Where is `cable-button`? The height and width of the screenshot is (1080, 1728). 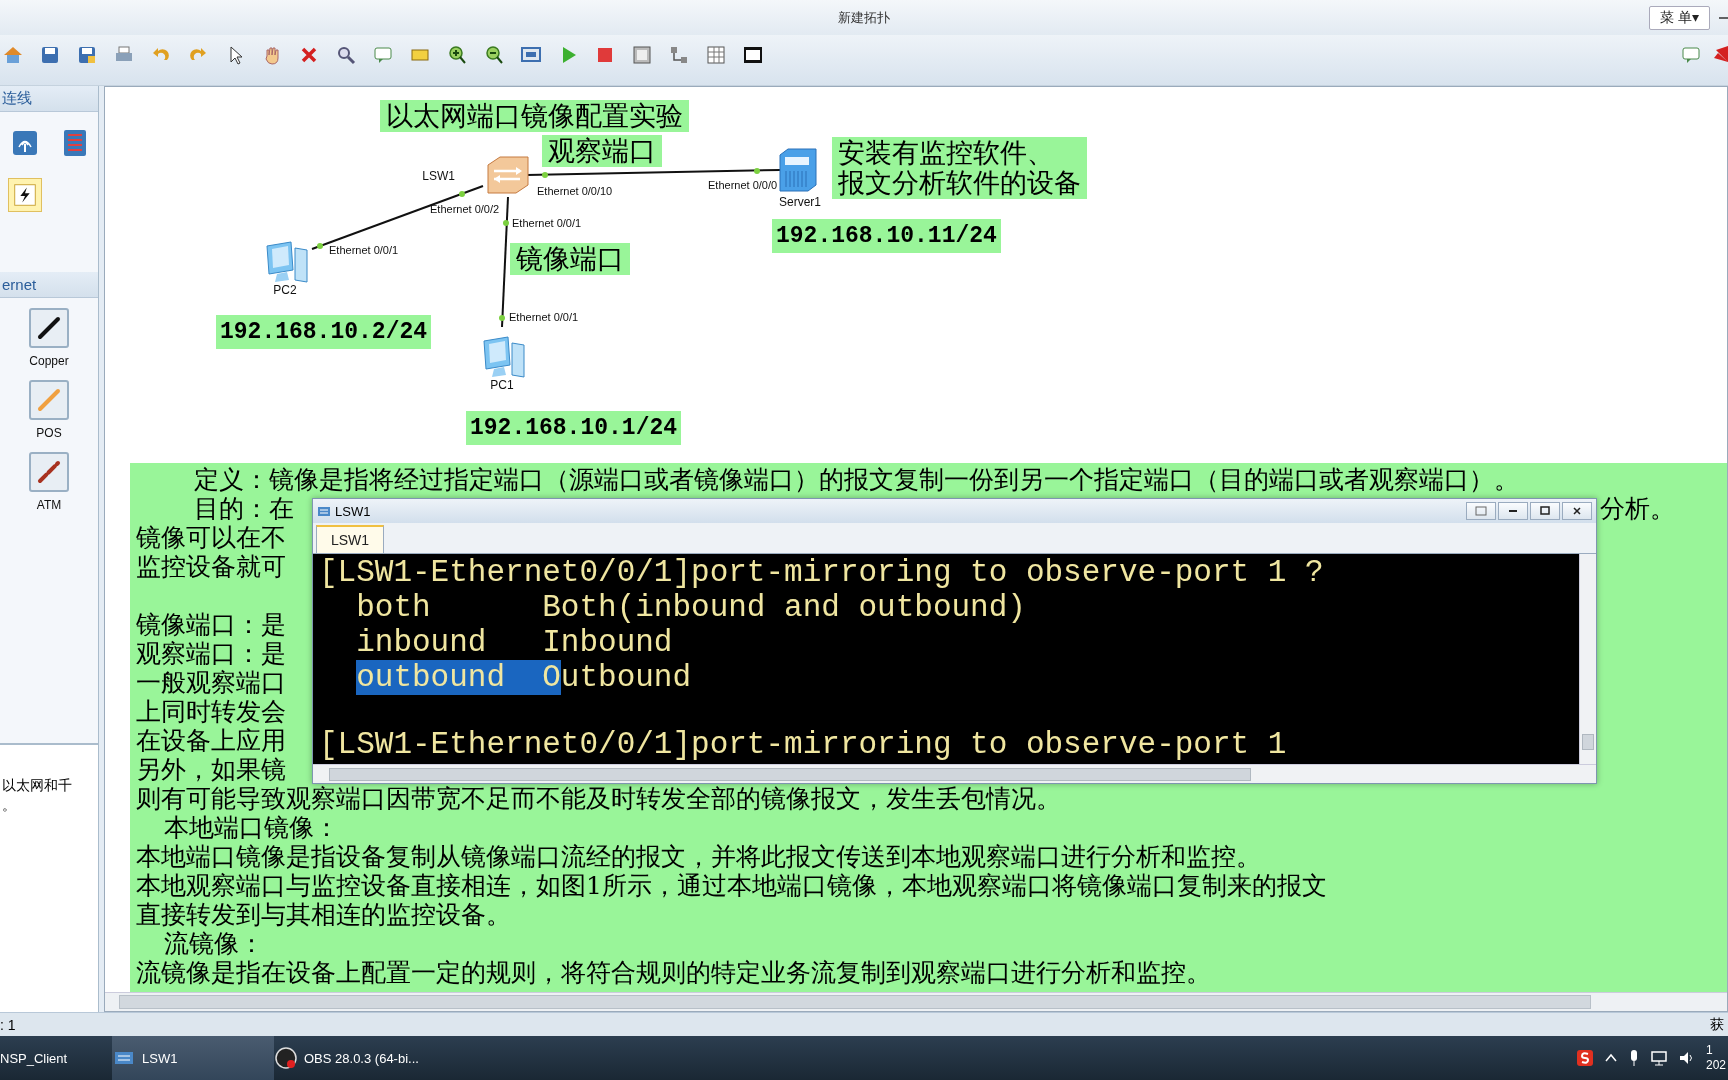
cable-button is located at coordinates (49, 328).